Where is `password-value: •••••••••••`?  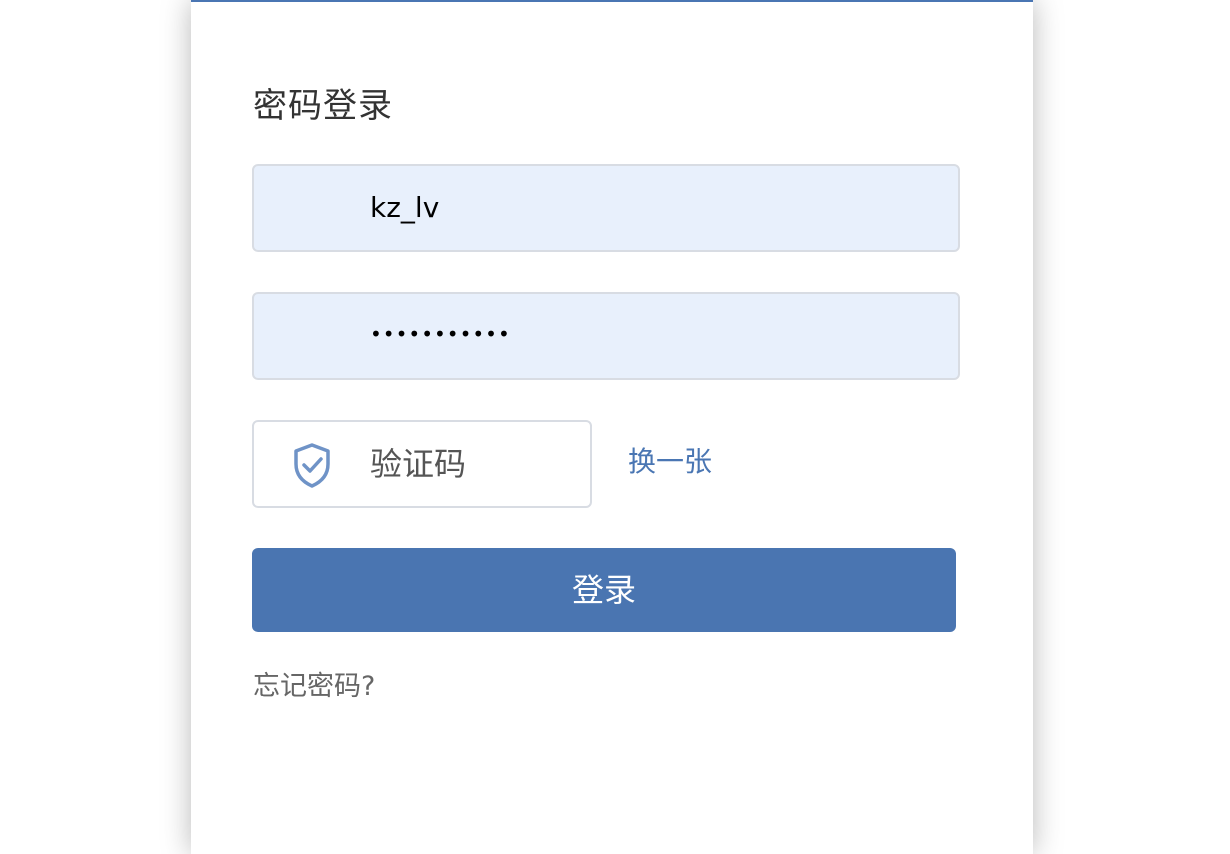
password-value: ••••••••••• is located at coordinates (440, 334).